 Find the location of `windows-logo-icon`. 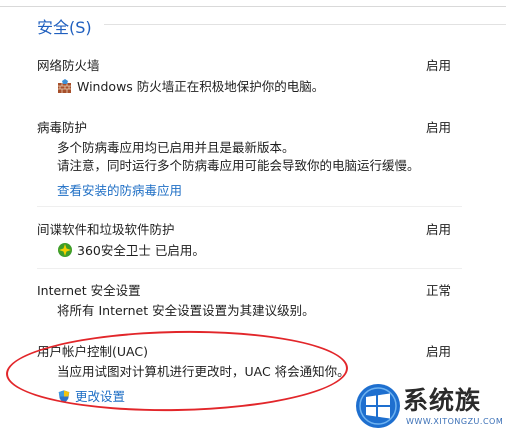

windows-logo-icon is located at coordinates (378, 406).